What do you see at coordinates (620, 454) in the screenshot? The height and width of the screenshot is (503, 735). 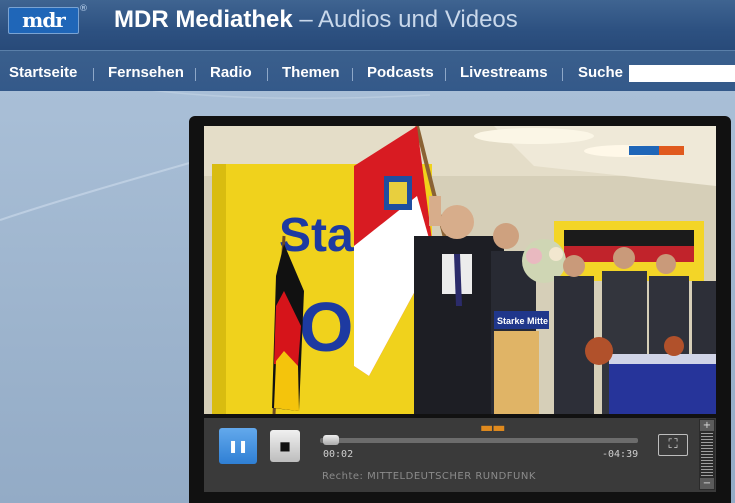 I see `remaining-time: -04:39` at bounding box center [620, 454].